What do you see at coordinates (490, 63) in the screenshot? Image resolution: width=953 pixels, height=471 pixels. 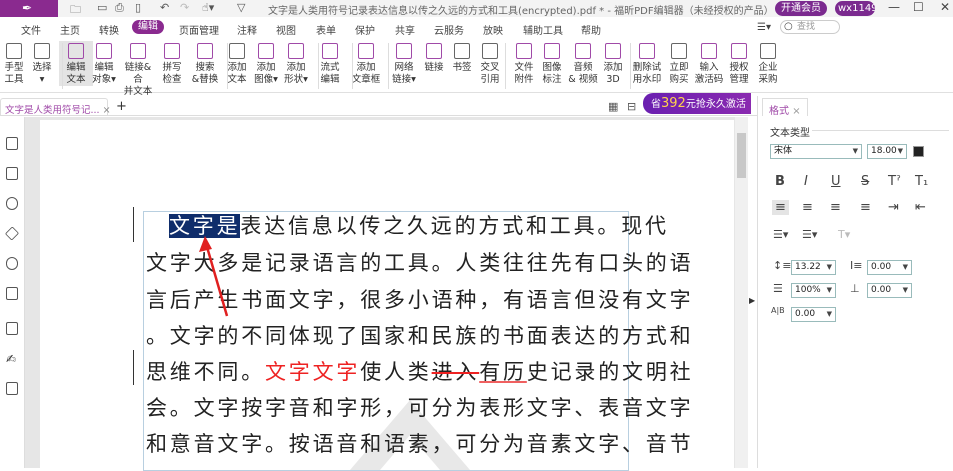 I see `cross-reference-button: 交叉 引用` at bounding box center [490, 63].